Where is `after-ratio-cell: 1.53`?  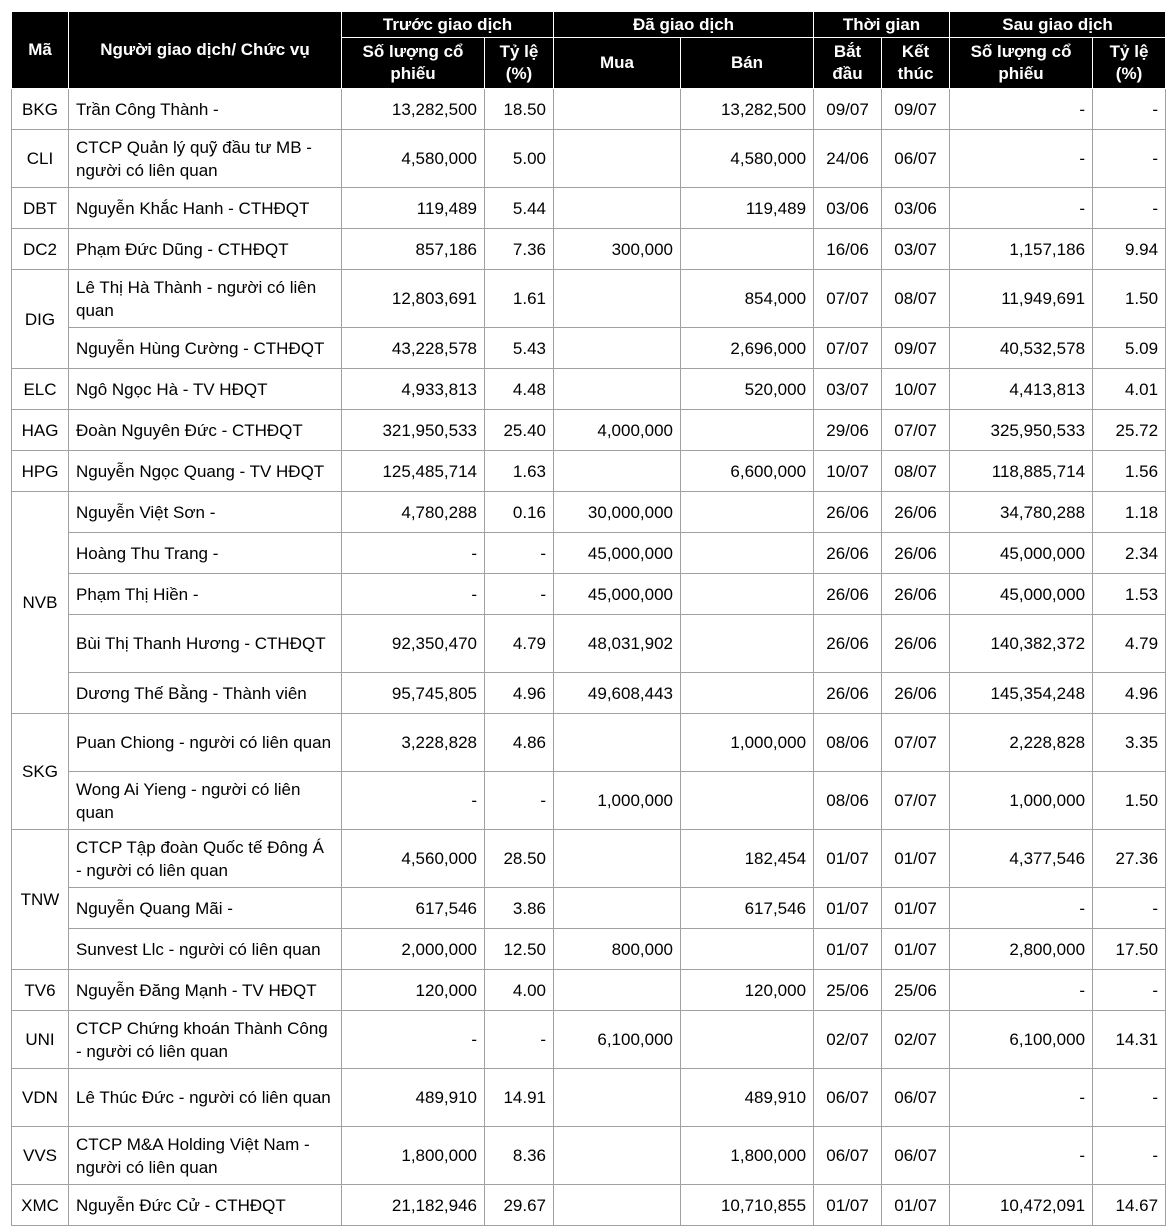 after-ratio-cell: 1.53 is located at coordinates (1129, 594).